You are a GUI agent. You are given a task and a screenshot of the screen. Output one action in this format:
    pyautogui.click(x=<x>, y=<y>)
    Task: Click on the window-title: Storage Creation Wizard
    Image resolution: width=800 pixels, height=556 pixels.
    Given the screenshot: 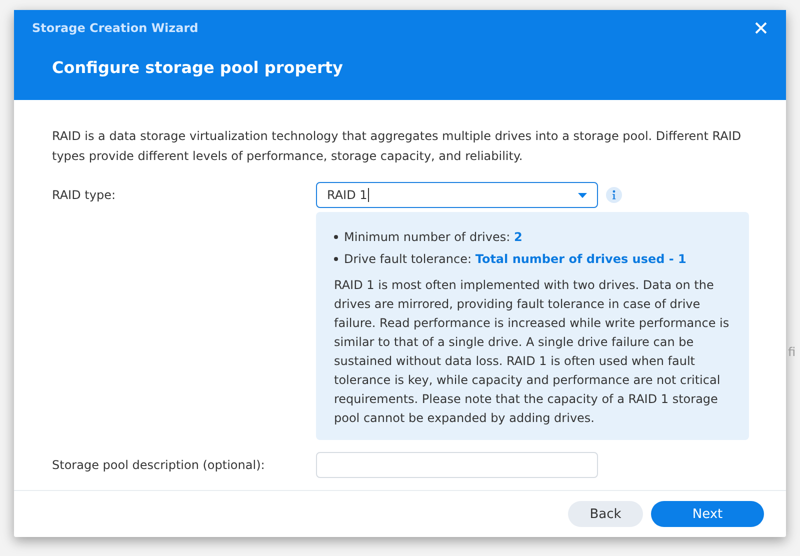 What is the action you would take?
    pyautogui.click(x=115, y=28)
    